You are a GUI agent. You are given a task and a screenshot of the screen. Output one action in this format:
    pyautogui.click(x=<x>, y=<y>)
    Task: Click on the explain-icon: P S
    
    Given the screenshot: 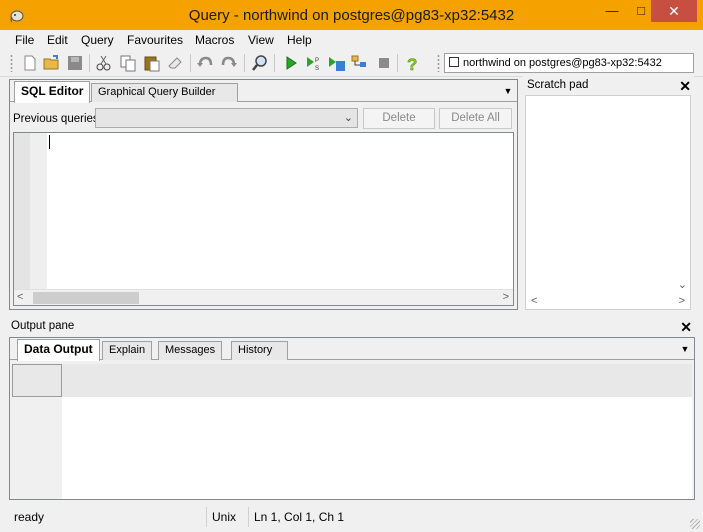 What is the action you would take?
    pyautogui.click(x=314, y=63)
    